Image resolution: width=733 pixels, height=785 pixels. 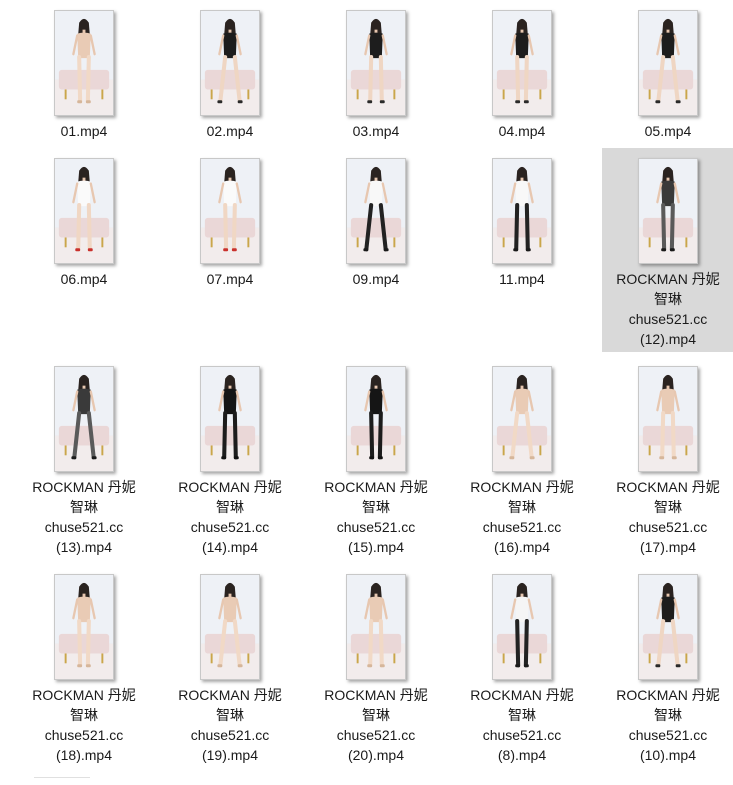 I want to click on file-name-line: 01.mp4, so click(x=84, y=131).